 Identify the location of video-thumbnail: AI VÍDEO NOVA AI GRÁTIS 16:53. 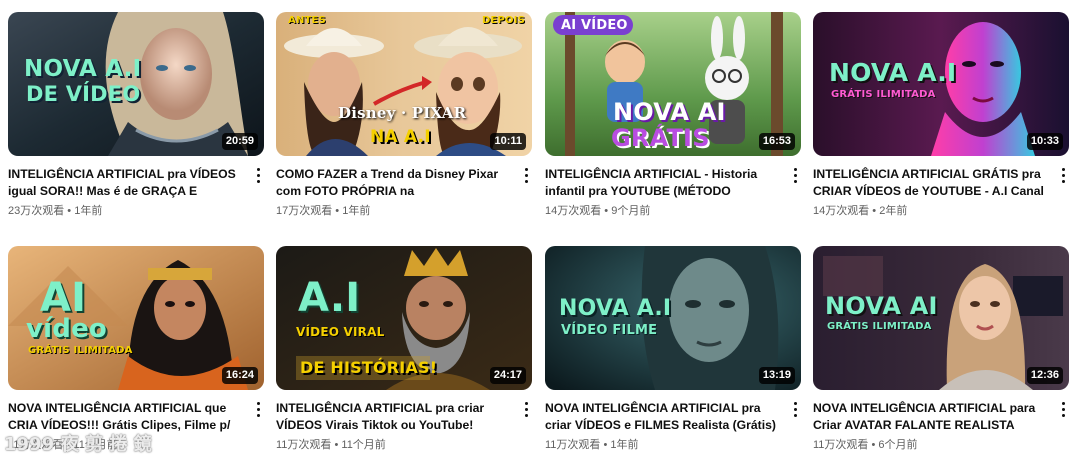
(673, 84).